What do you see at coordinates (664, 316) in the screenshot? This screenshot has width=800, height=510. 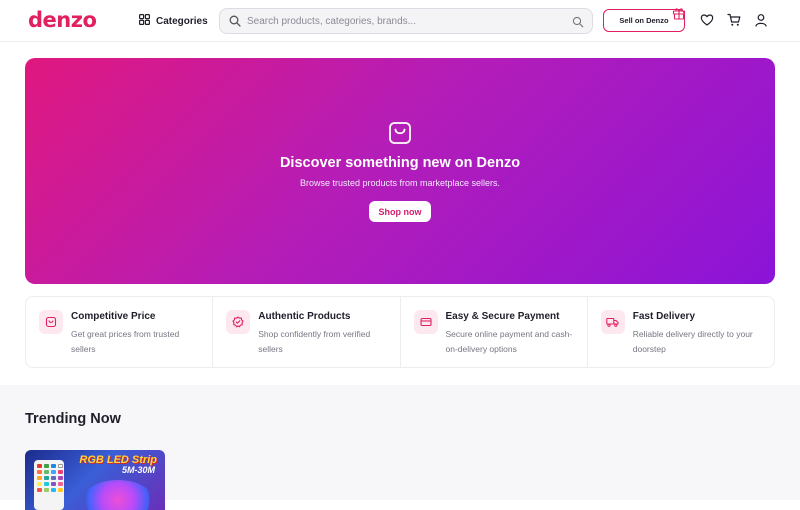 I see `feature-title: Fast Delivery` at bounding box center [664, 316].